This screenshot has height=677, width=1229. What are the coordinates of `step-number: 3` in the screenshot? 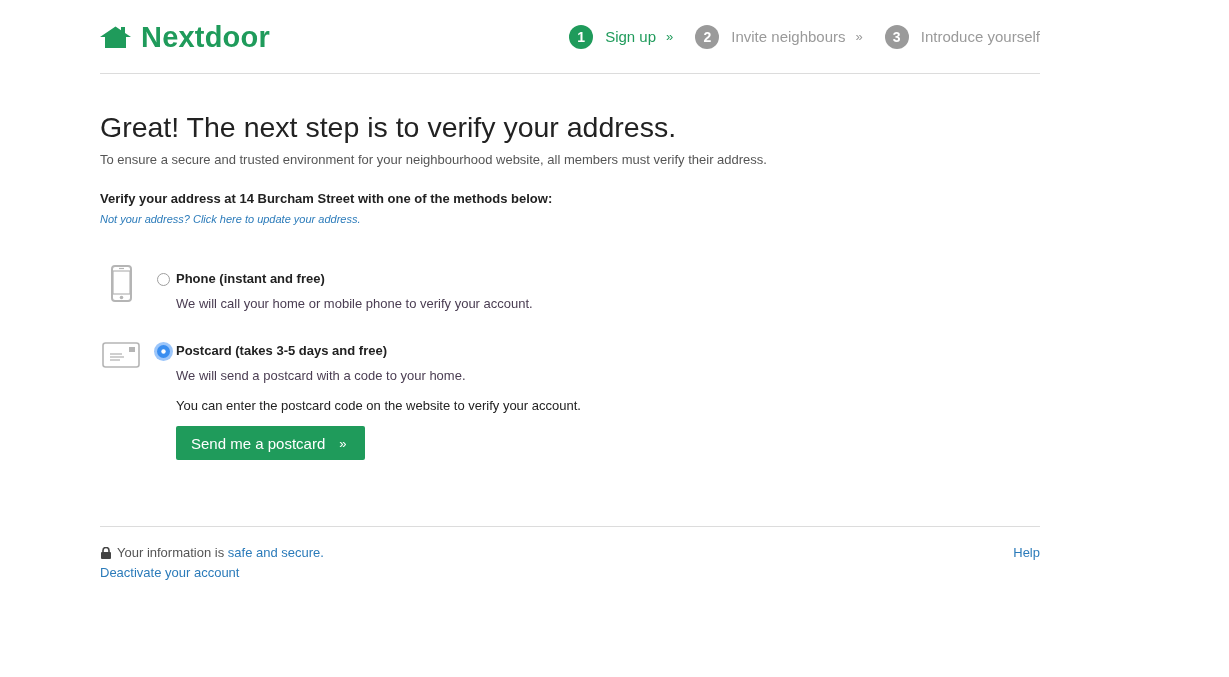 It's located at (896, 36).